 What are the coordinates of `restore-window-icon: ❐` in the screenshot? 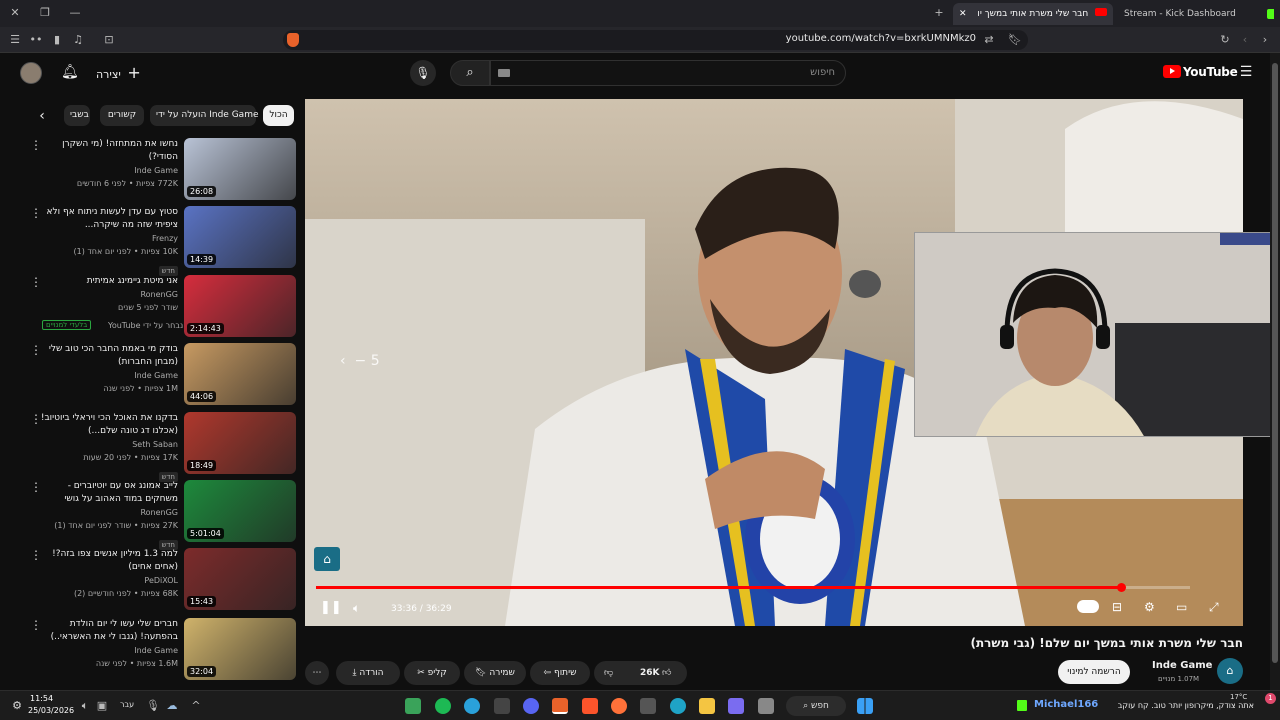 It's located at (45, 13).